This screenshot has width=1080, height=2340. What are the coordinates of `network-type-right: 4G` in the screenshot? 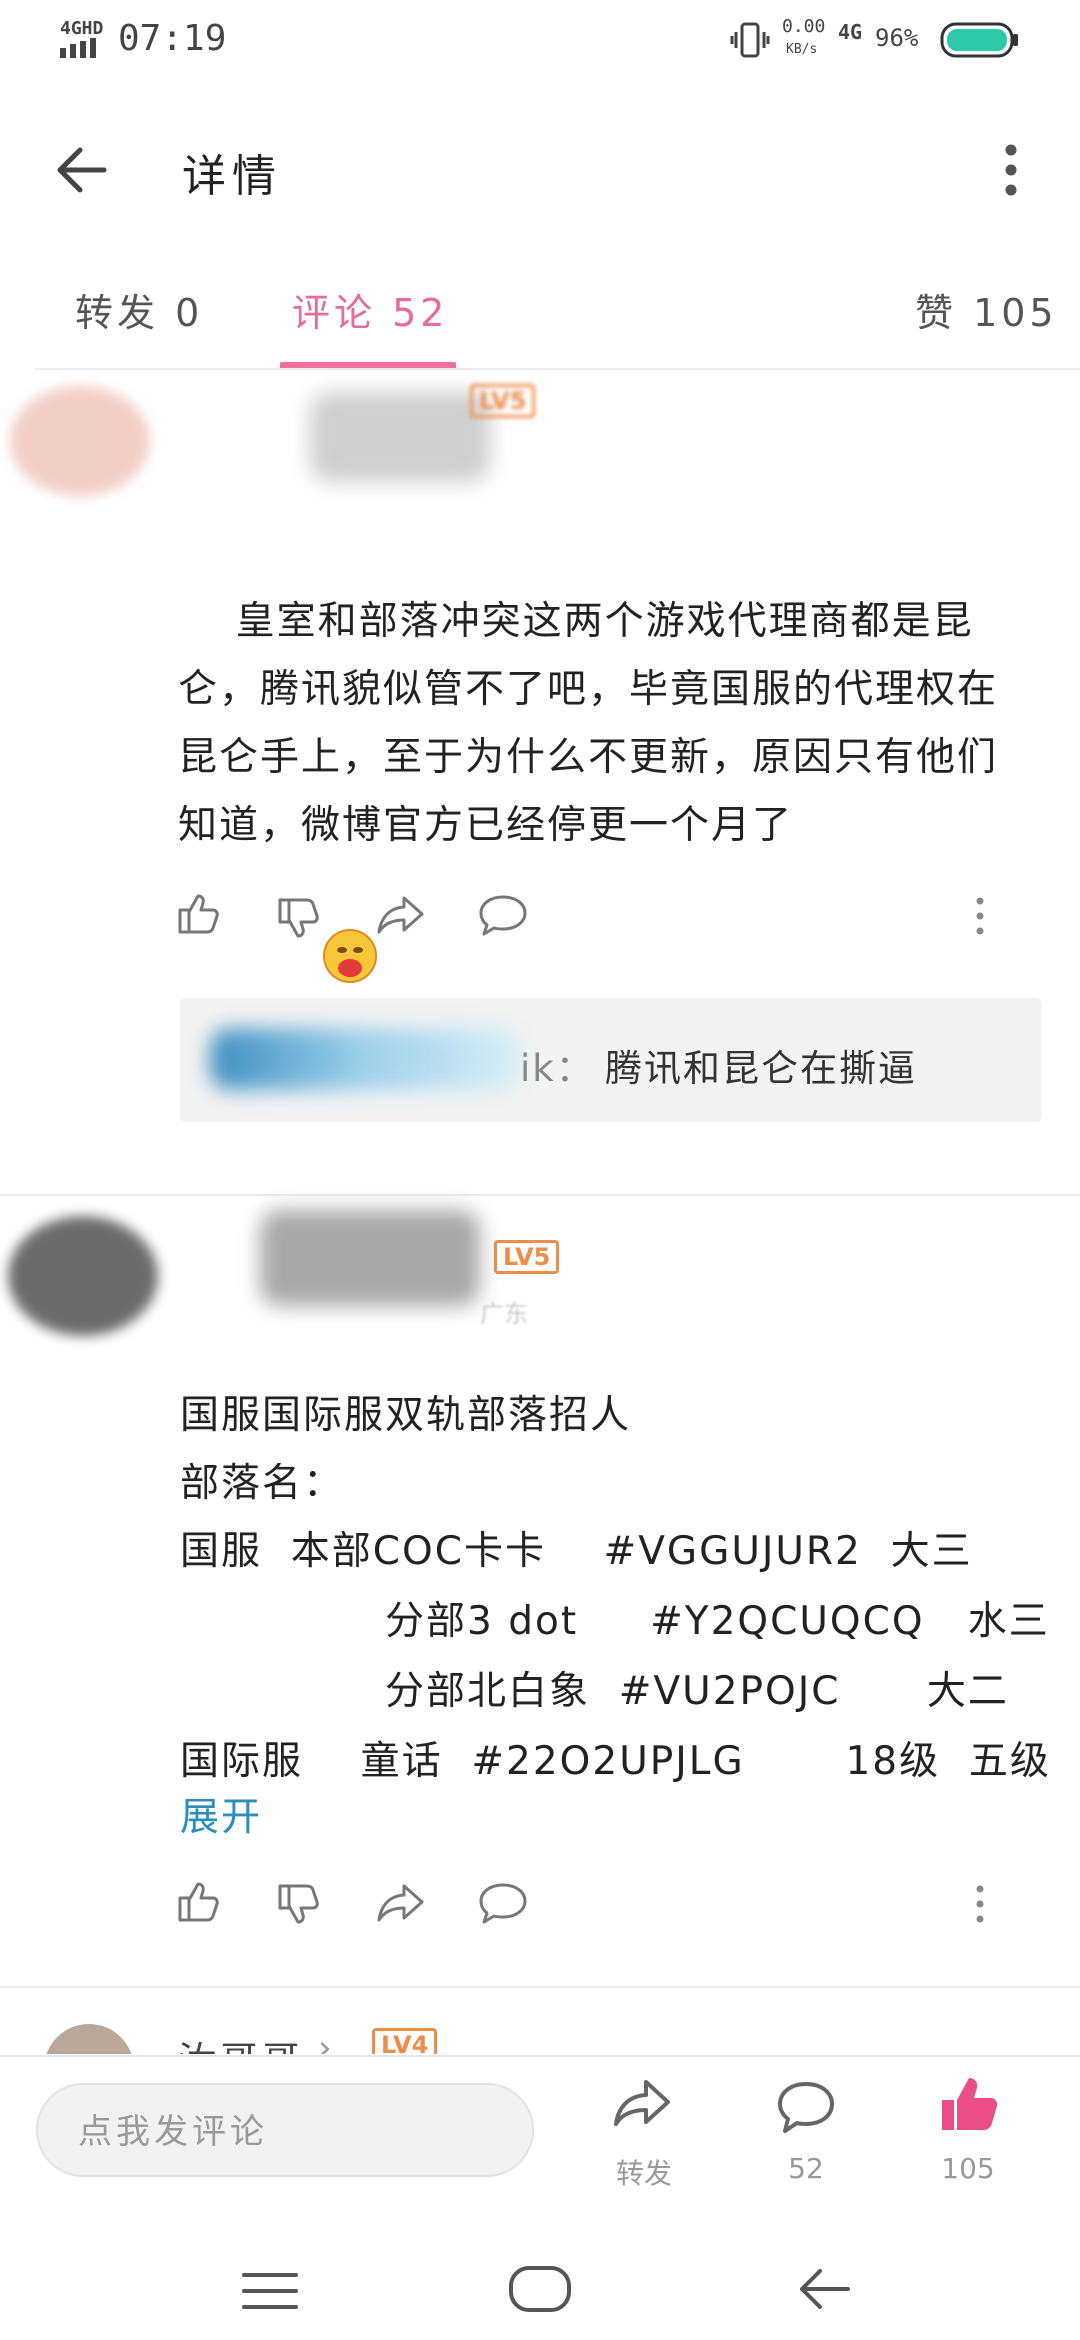 It's located at (850, 32).